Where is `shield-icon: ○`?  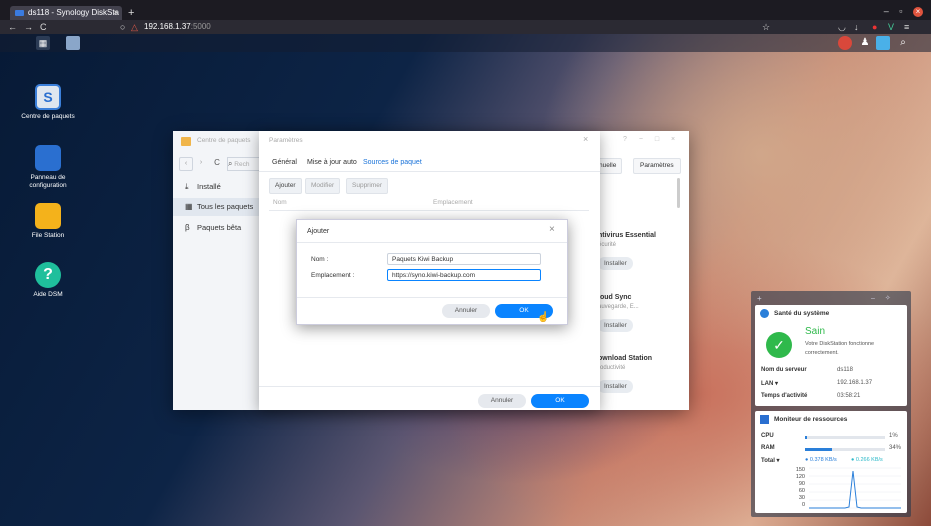 shield-icon: ○ is located at coordinates (122, 27).